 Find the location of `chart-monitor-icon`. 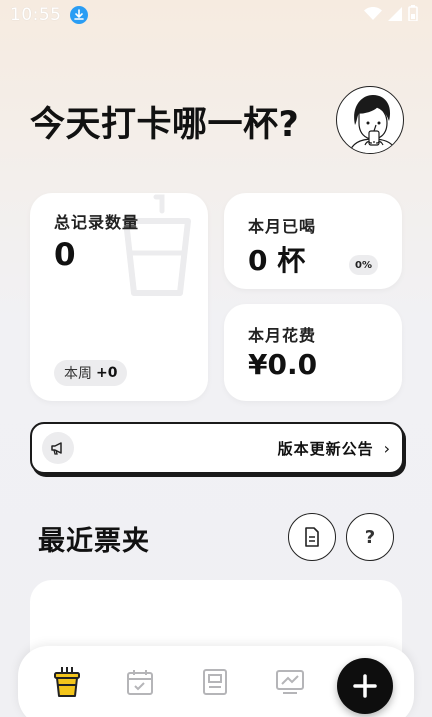

chart-monitor-icon is located at coordinates (290, 682).